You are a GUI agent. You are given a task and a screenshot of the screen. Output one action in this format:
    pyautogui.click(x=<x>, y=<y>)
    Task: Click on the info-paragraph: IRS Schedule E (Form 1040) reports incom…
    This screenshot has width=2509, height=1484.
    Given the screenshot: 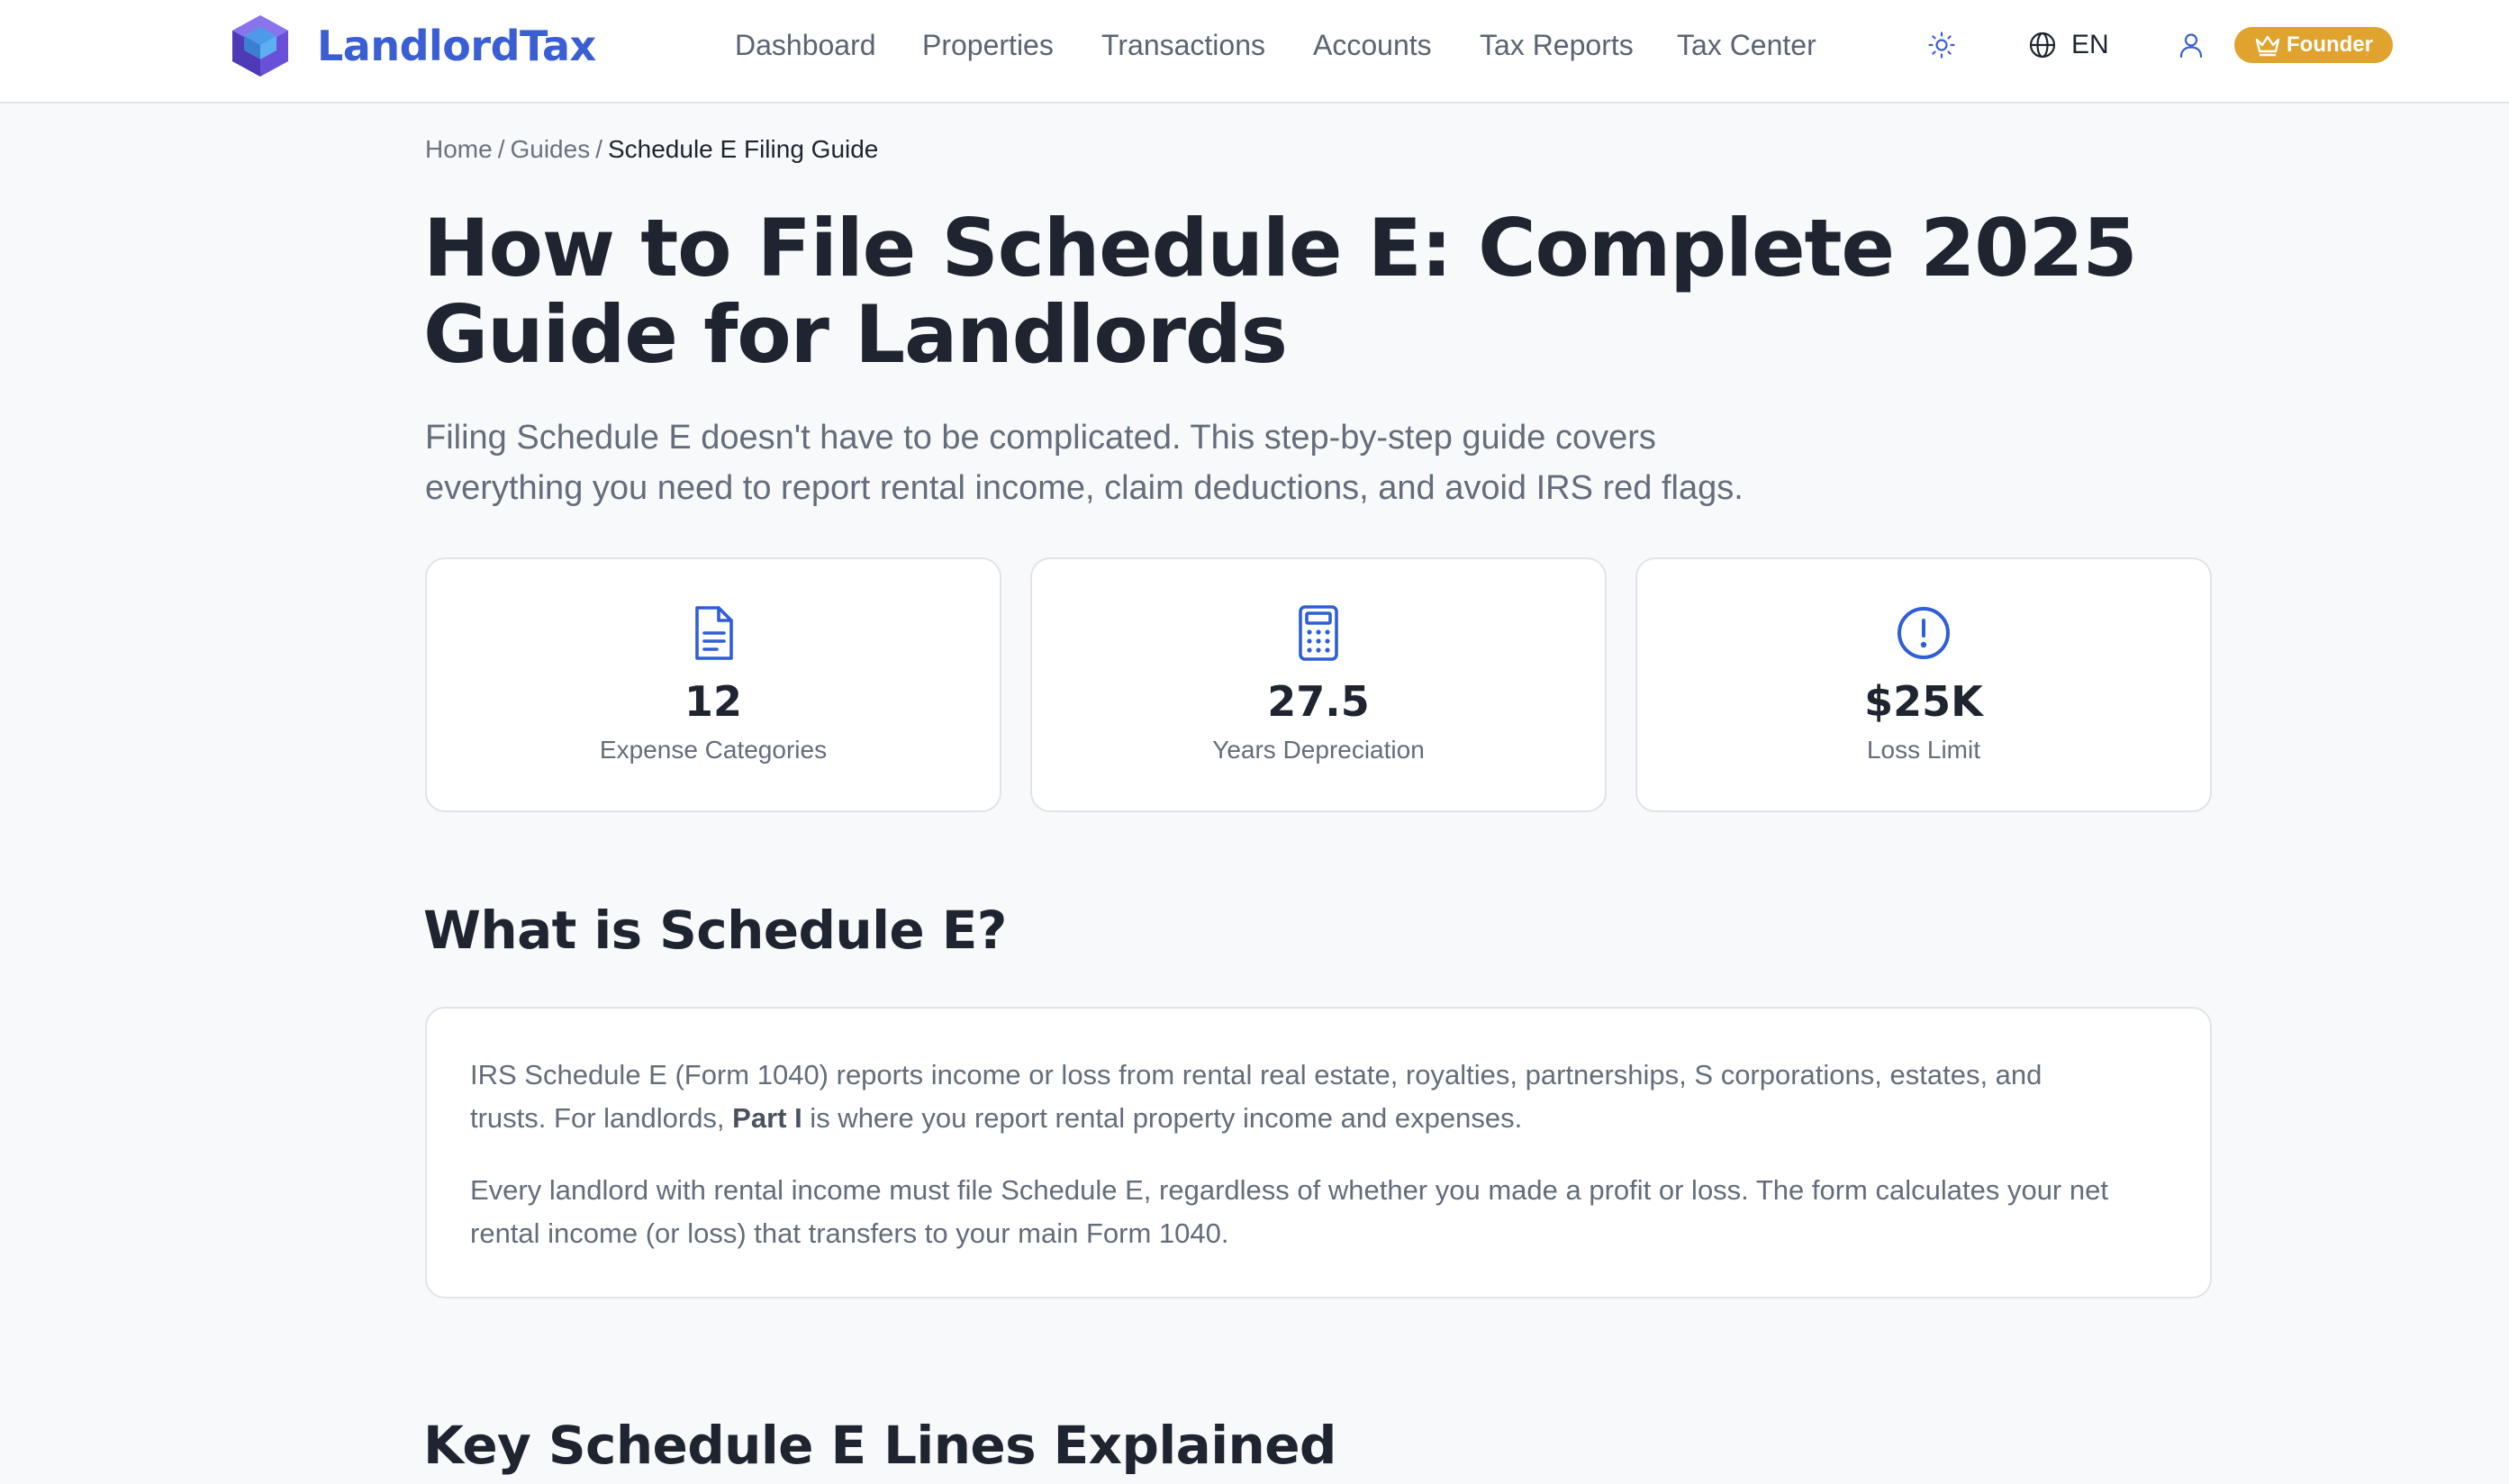 What is the action you would take?
    pyautogui.click(x=1318, y=1097)
    